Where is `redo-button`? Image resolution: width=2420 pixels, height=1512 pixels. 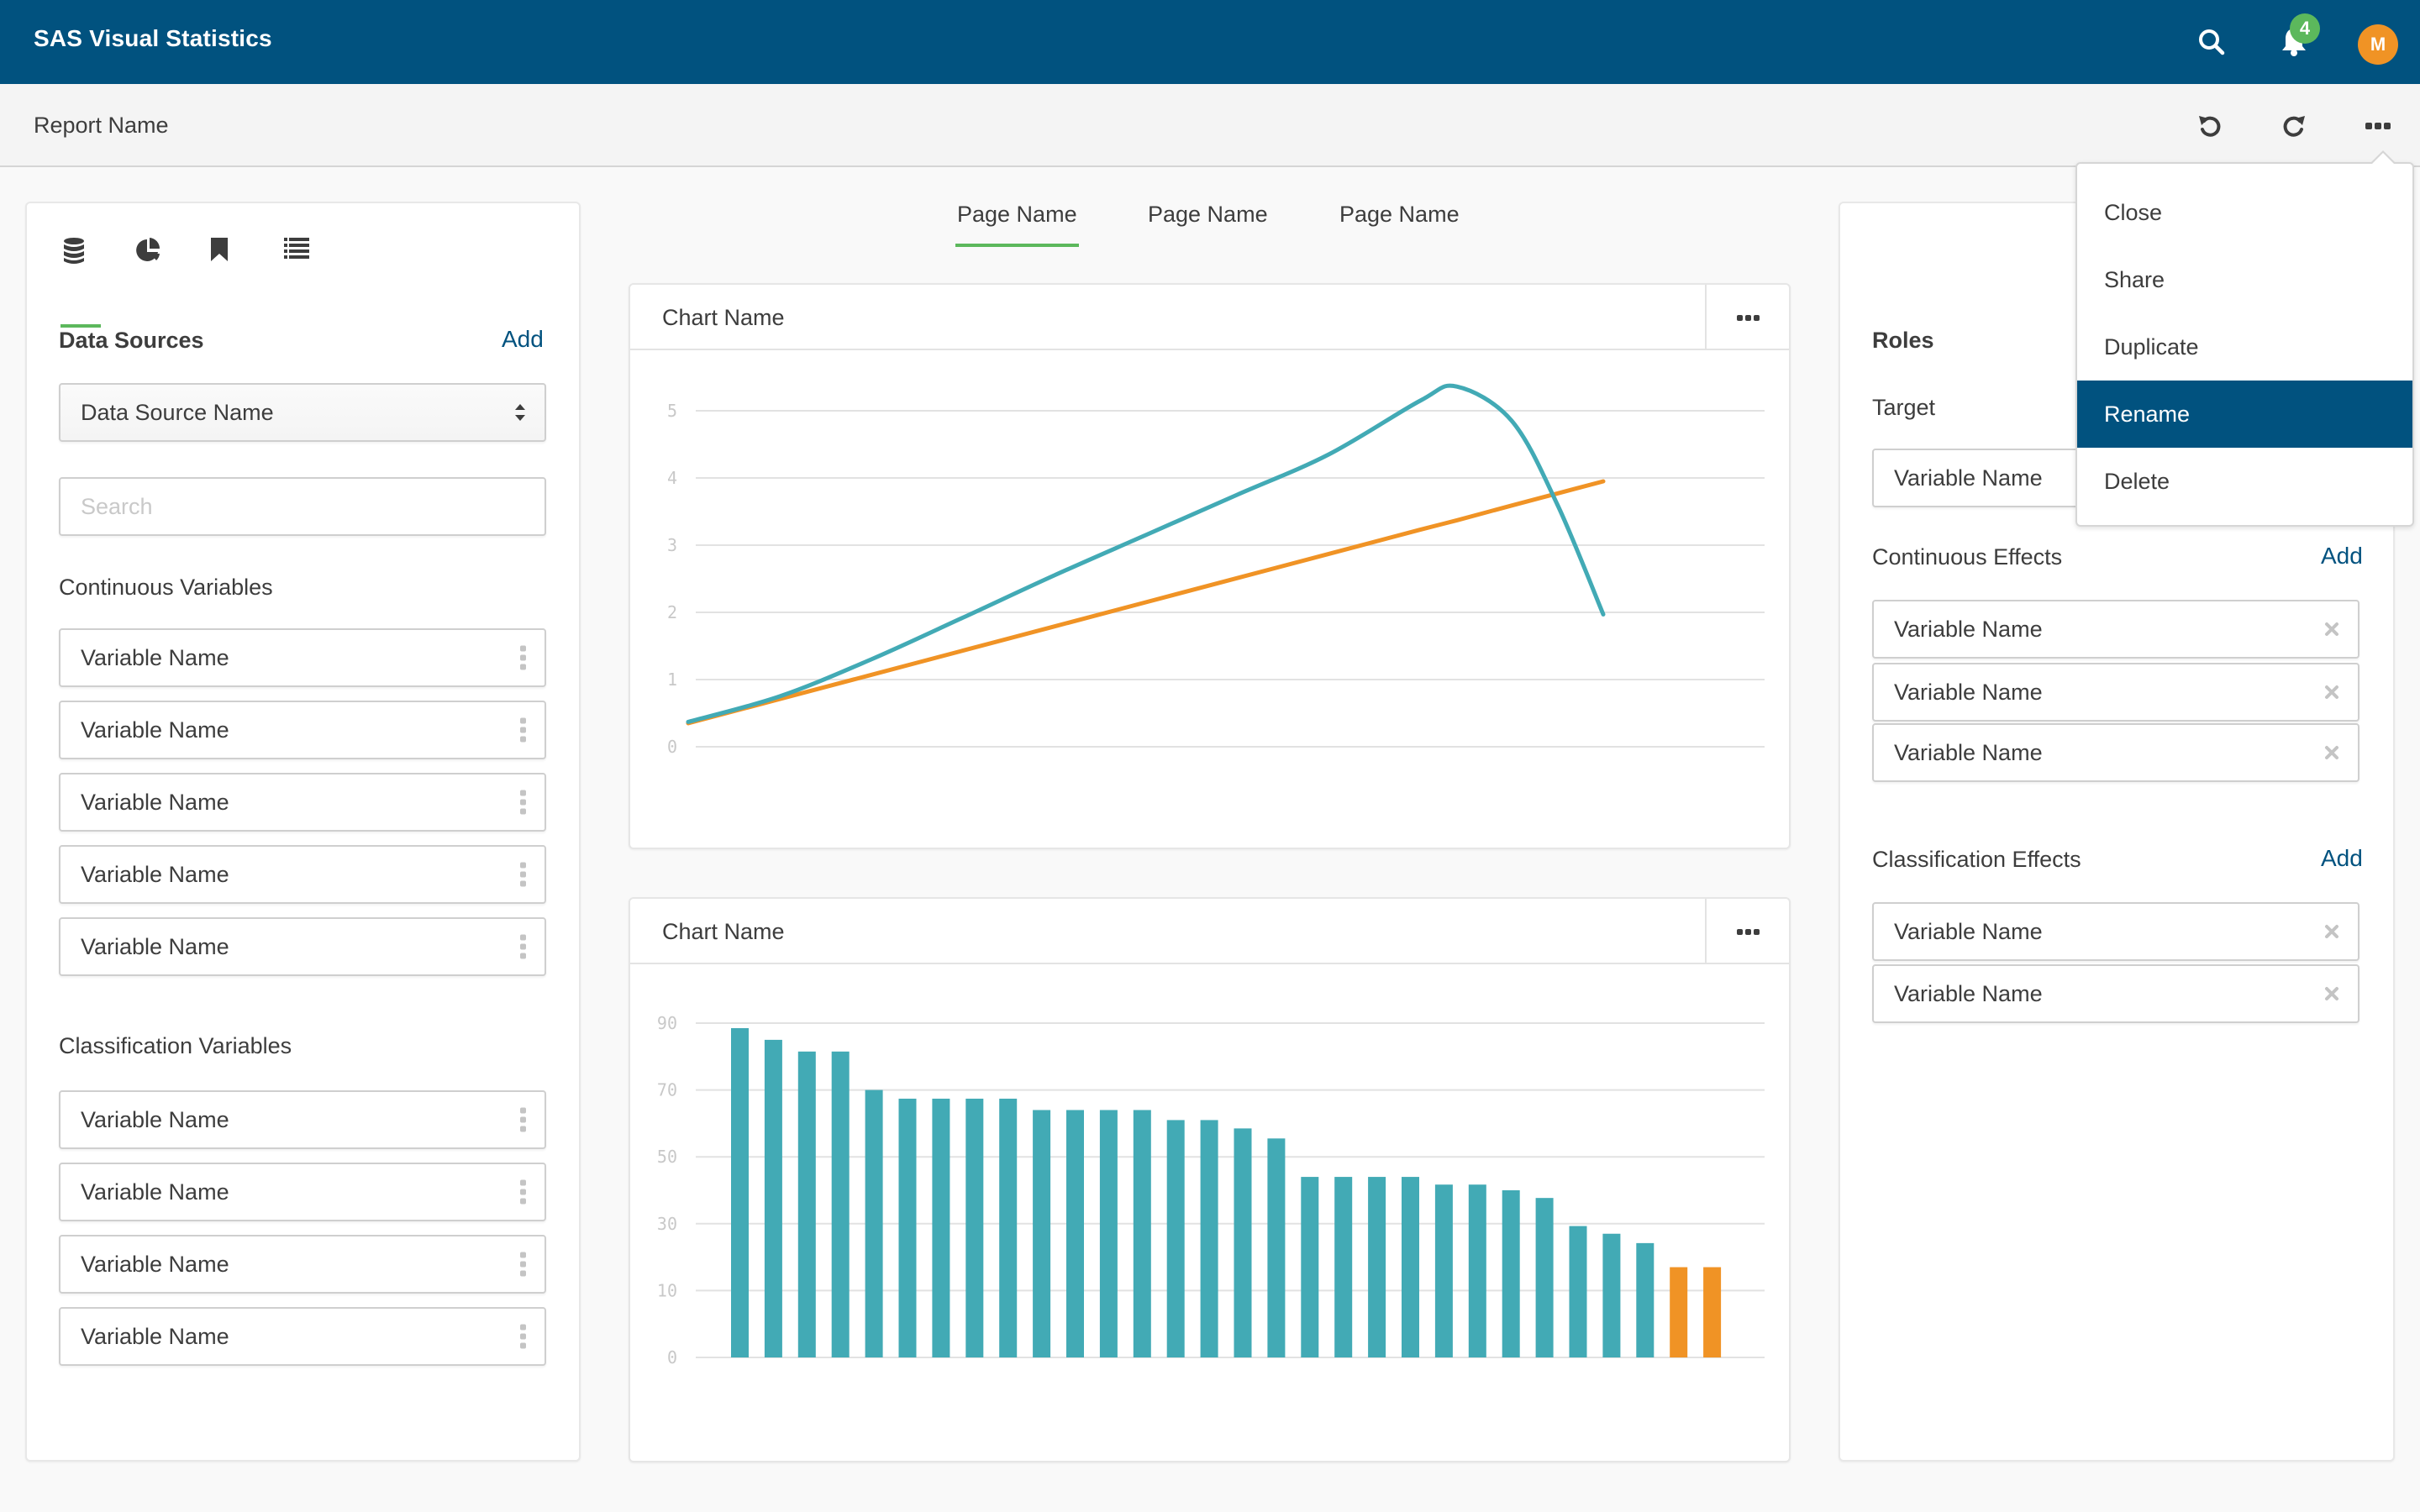 redo-button is located at coordinates (2294, 126).